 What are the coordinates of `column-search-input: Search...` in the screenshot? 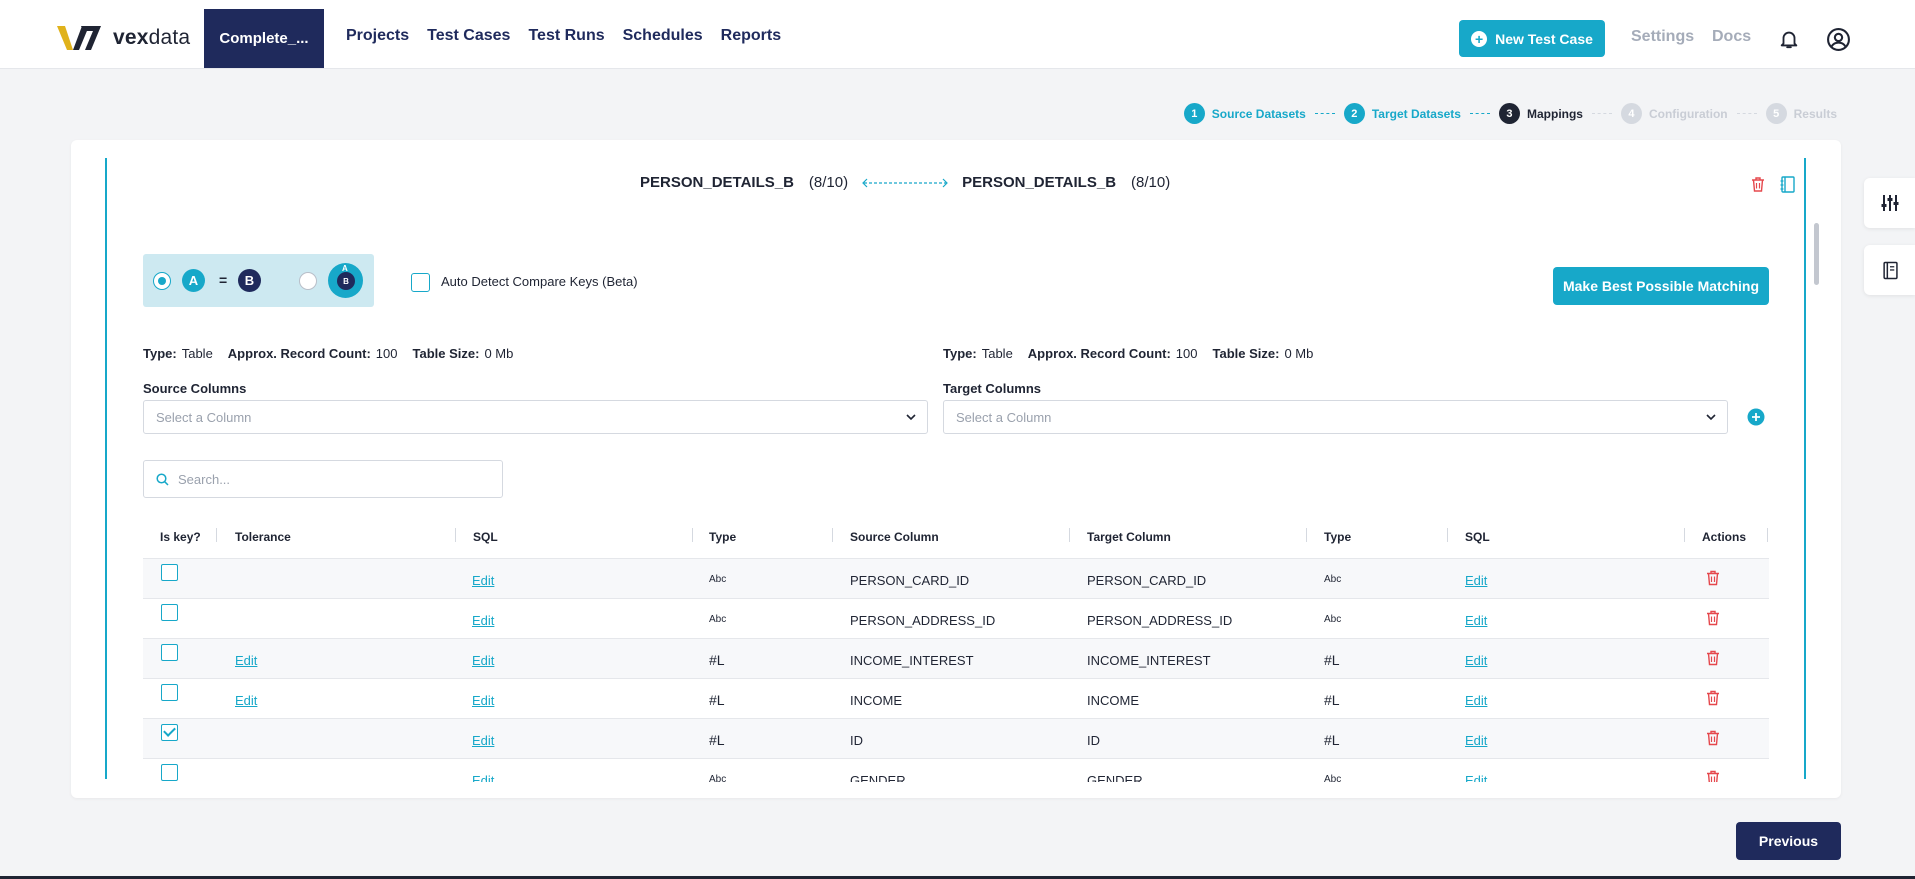 It's located at (323, 479).